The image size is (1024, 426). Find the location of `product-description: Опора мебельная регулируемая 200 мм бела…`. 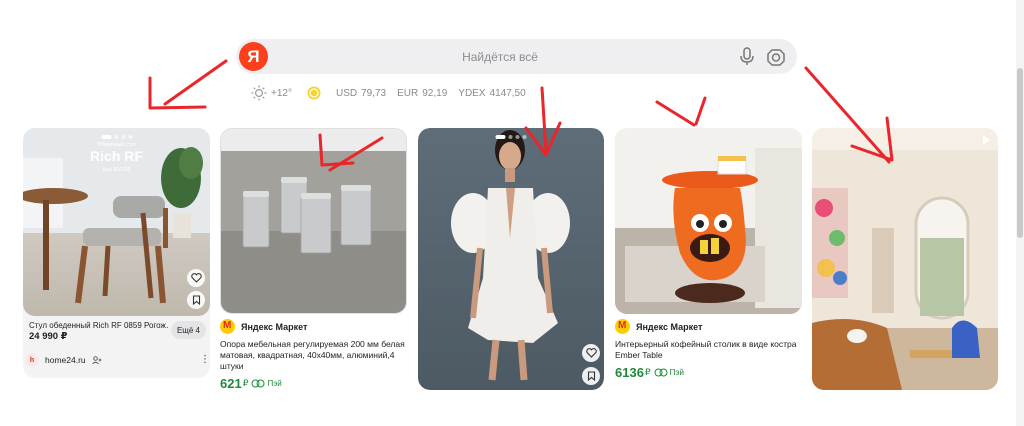

product-description: Опора мебельная регулируемая 200 мм бела… is located at coordinates (313, 355).